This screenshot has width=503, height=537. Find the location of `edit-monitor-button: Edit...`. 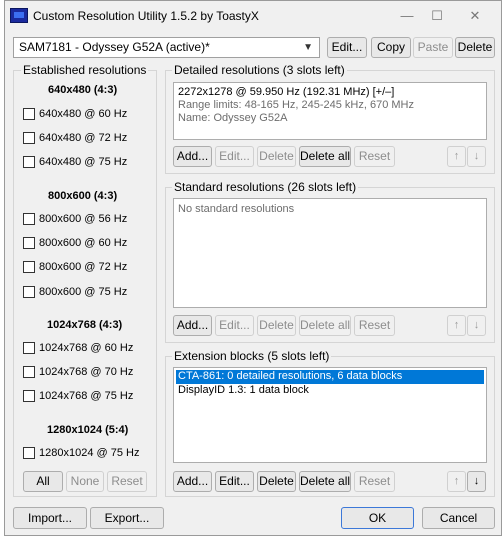

edit-monitor-button: Edit... is located at coordinates (347, 47).